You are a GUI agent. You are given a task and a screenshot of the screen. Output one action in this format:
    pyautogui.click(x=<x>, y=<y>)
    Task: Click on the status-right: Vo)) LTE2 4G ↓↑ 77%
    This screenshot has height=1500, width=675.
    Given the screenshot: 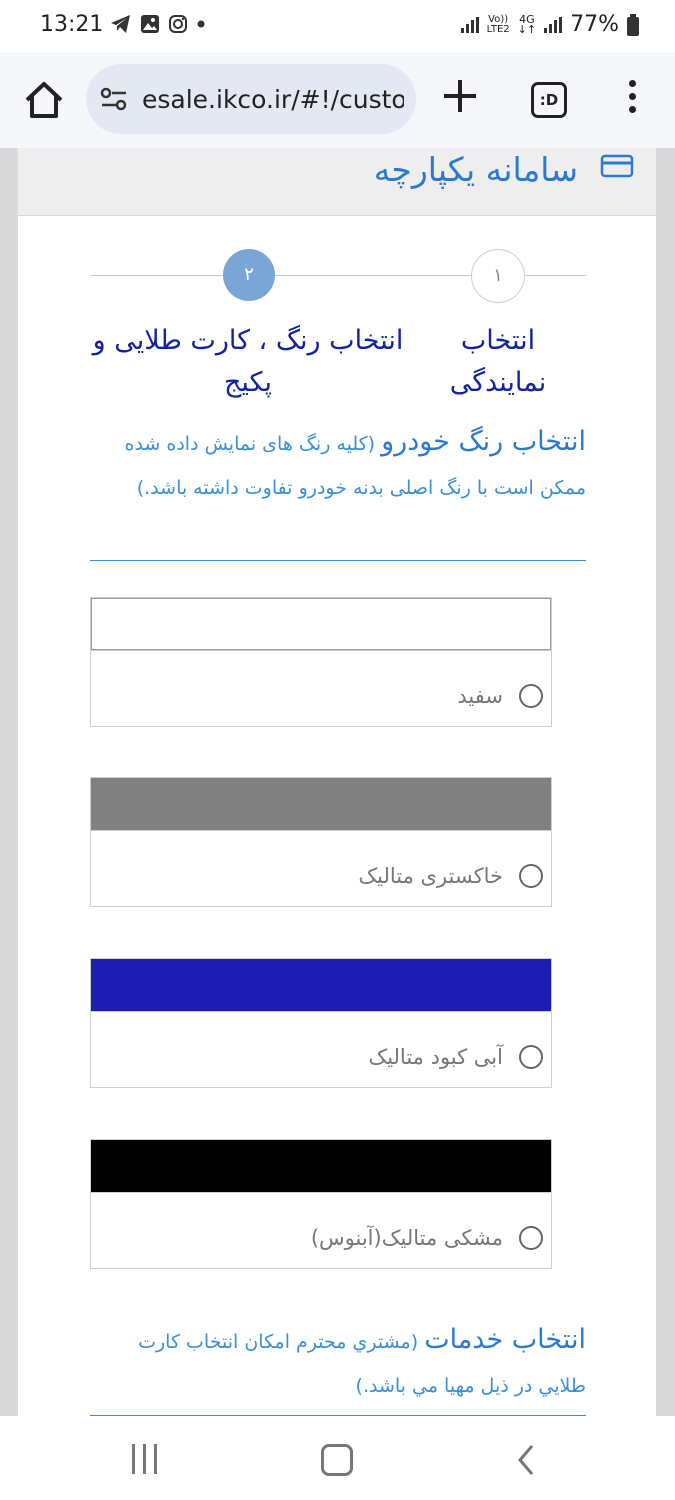 What is the action you would take?
    pyautogui.click(x=549, y=24)
    